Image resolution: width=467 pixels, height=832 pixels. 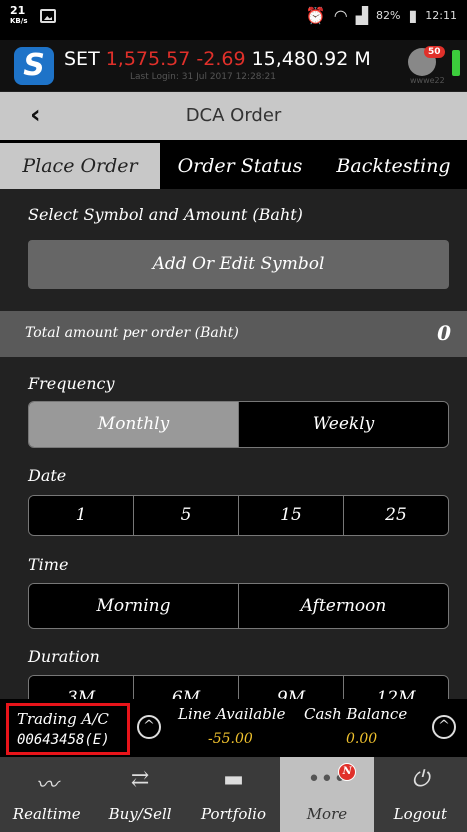 What do you see at coordinates (356, 714) in the screenshot?
I see `cash-balance-label: Cash Balance` at bounding box center [356, 714].